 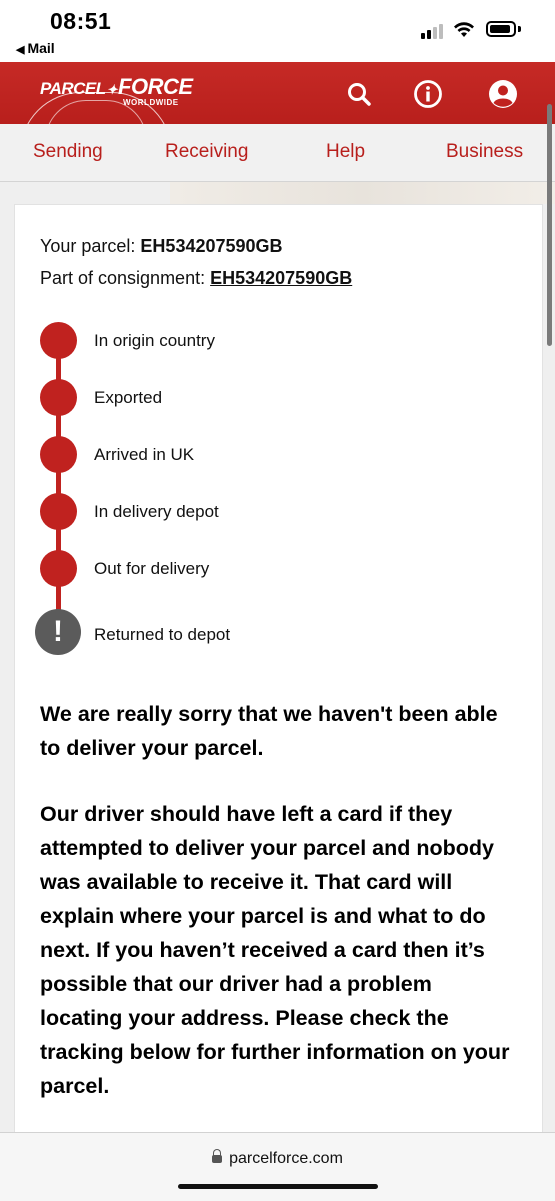 What do you see at coordinates (549, 225) in the screenshot?
I see `page-scrollbar` at bounding box center [549, 225].